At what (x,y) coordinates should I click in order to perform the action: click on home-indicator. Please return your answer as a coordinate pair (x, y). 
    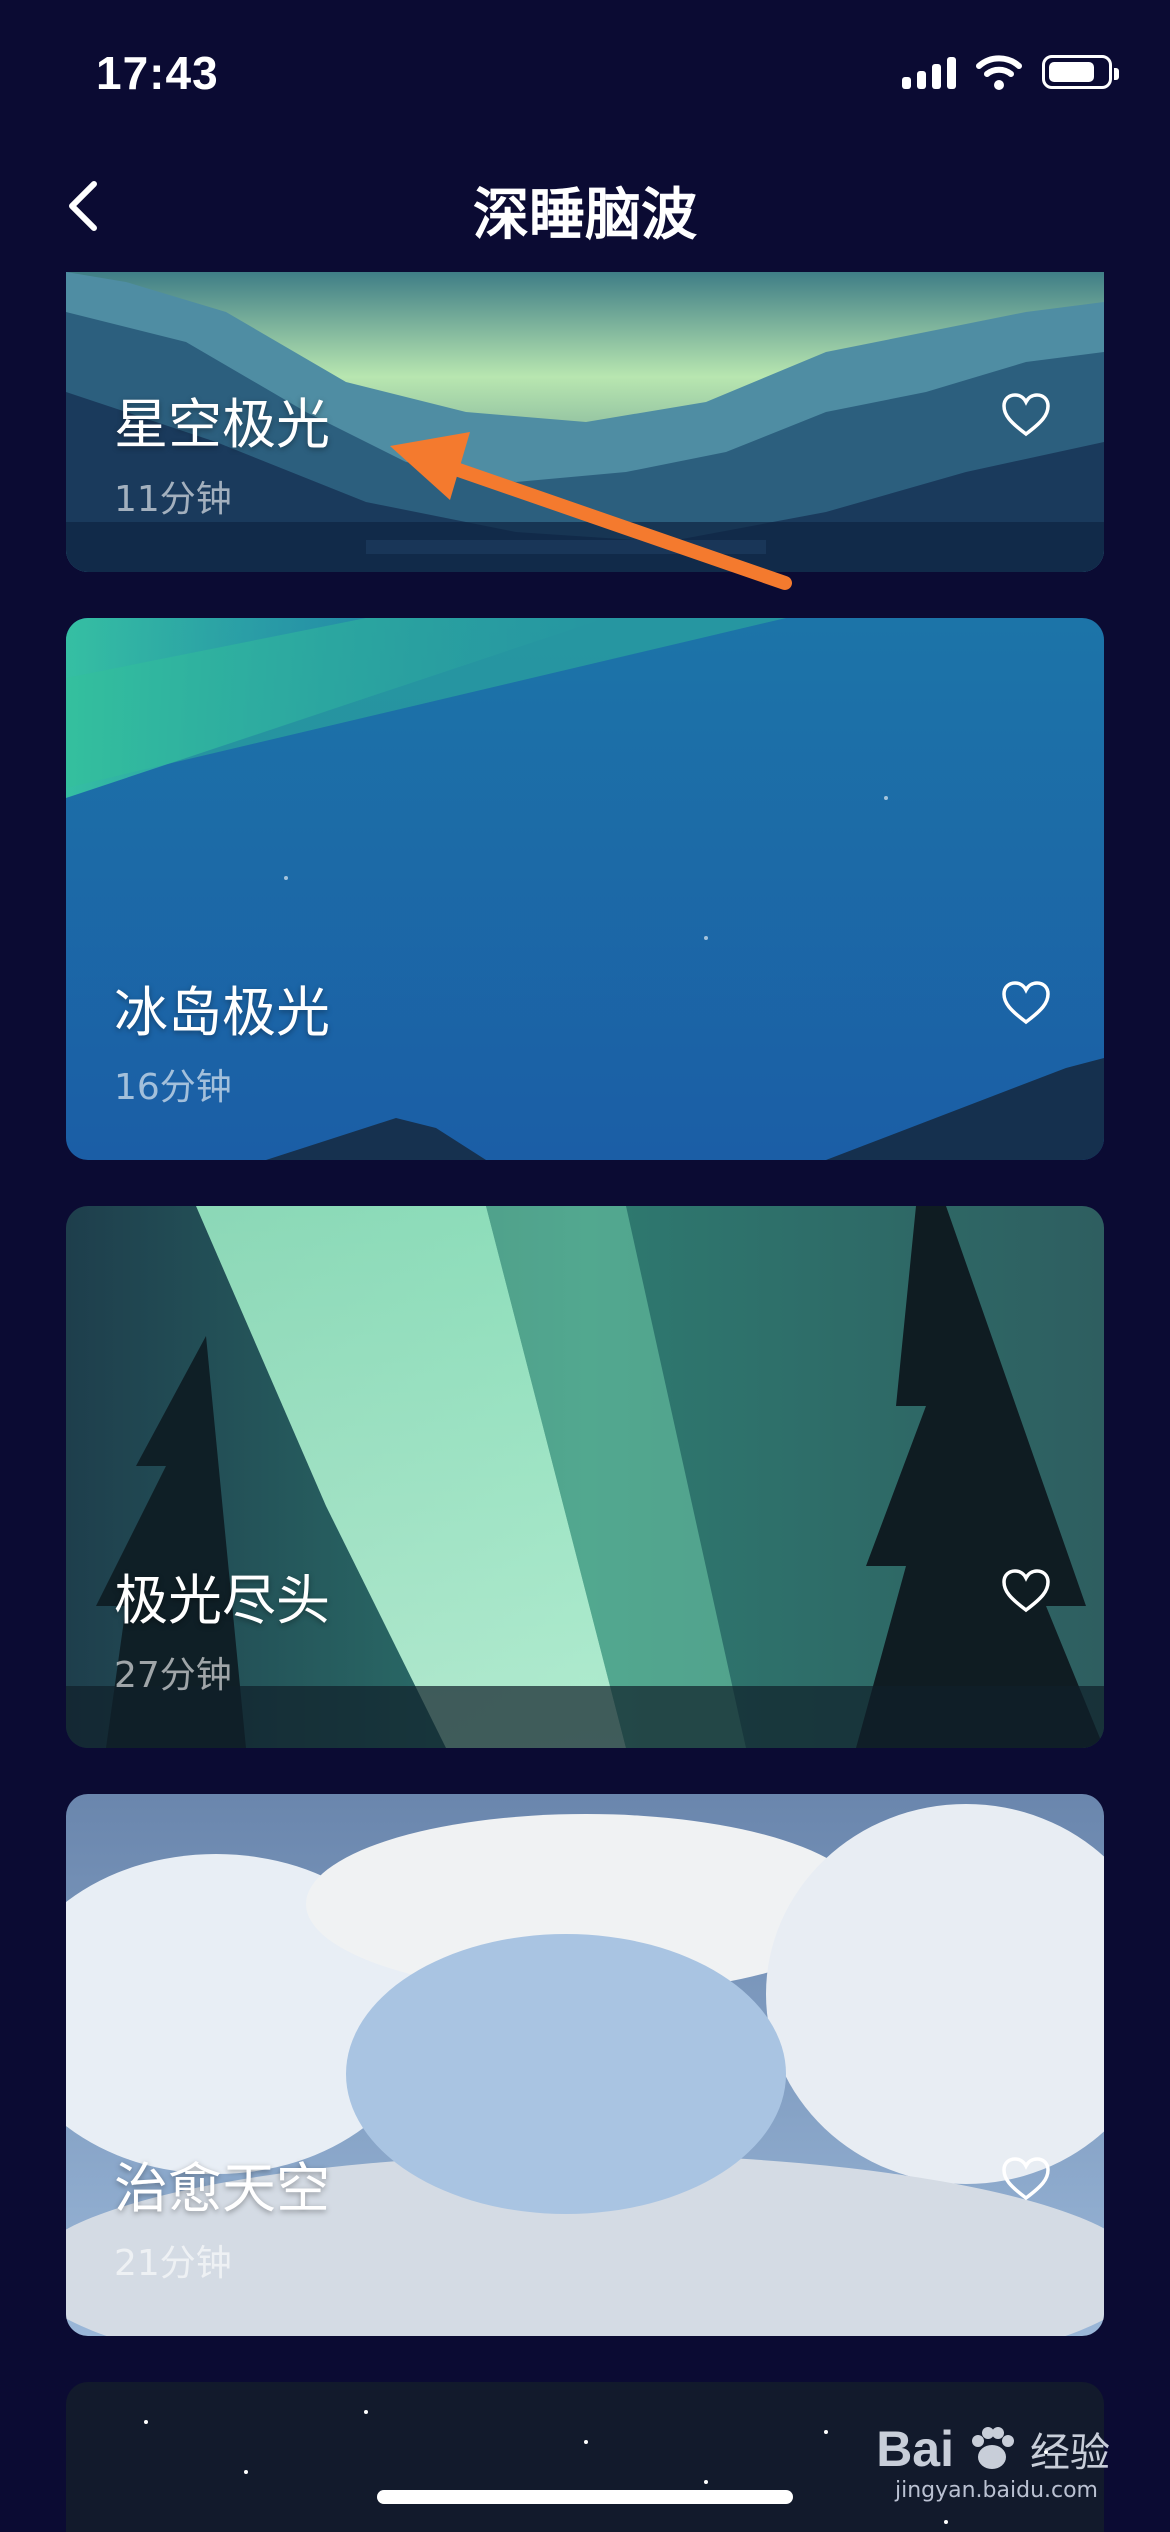
    Looking at the image, I should click on (585, 2497).